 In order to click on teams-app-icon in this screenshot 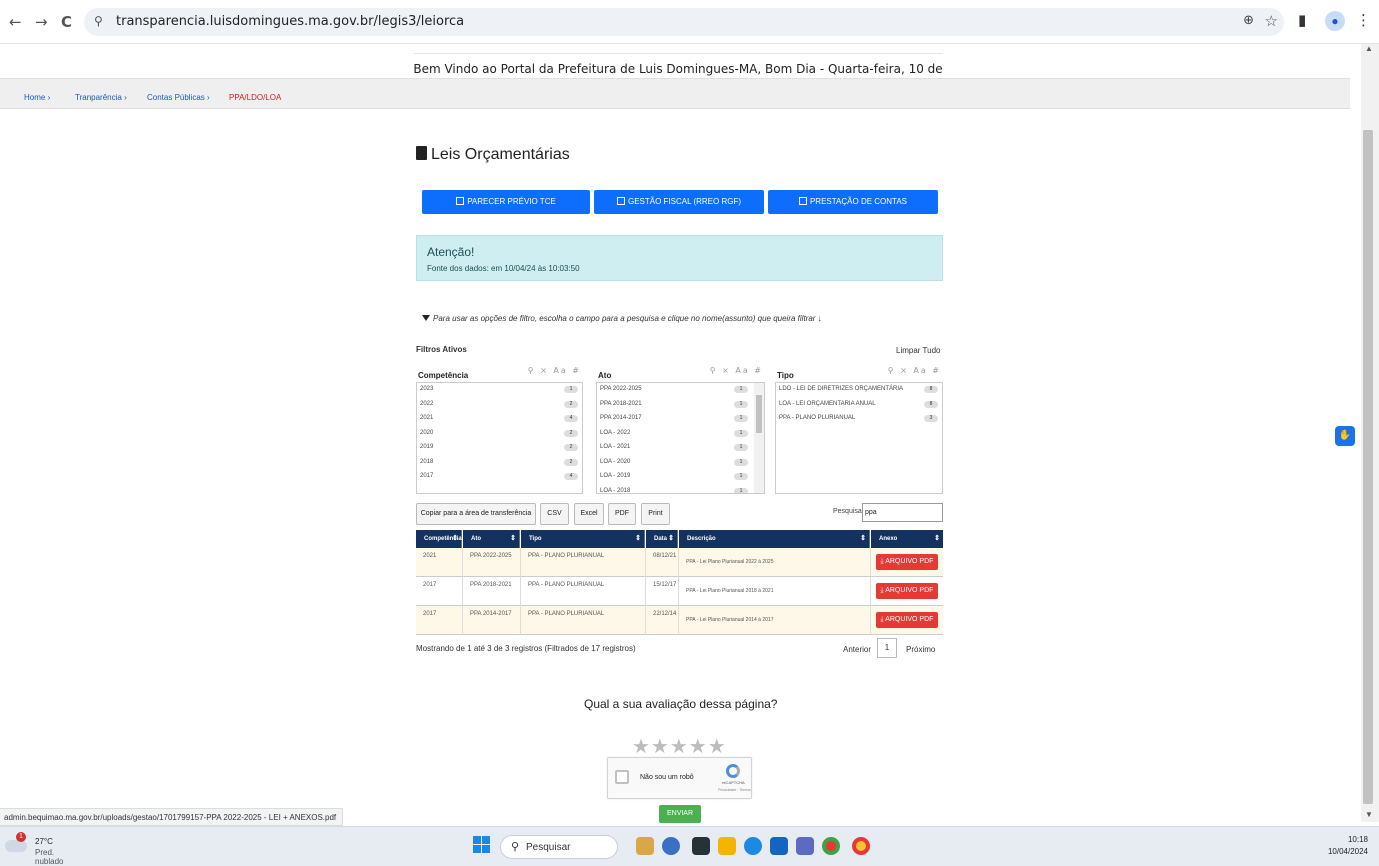, I will do `click(805, 846)`.